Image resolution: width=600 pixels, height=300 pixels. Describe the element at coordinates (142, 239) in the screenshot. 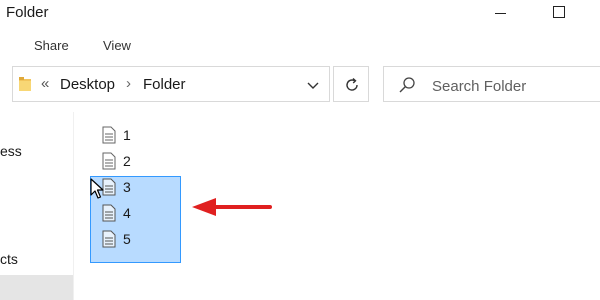

I see `file-item-selected: 5` at that location.